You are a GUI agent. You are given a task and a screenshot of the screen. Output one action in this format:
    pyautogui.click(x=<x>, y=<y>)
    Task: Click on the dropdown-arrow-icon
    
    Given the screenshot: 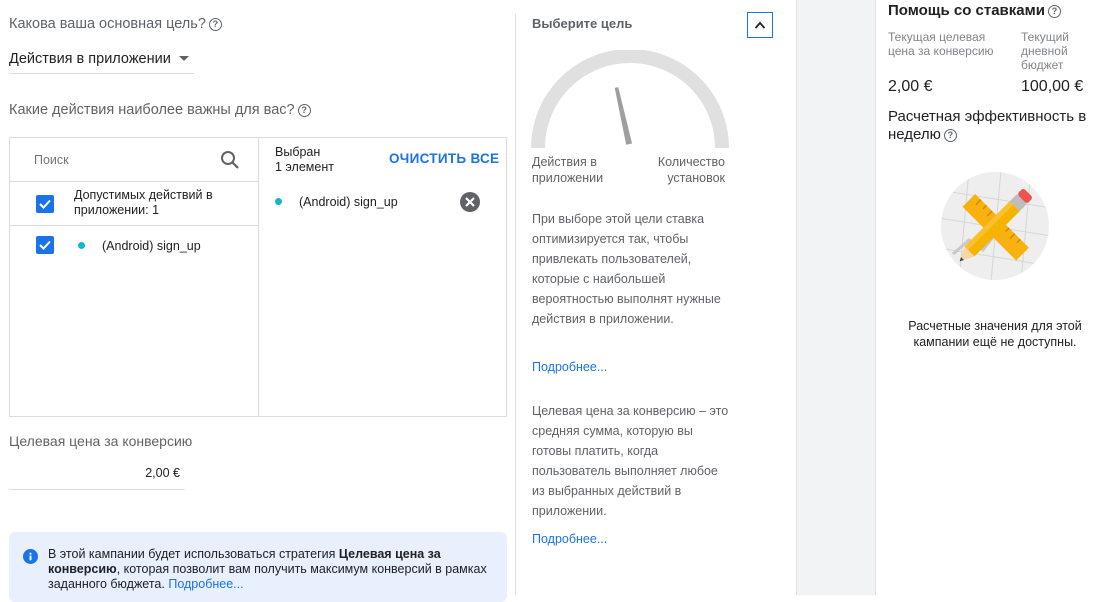 What is the action you would take?
    pyautogui.click(x=183, y=58)
    